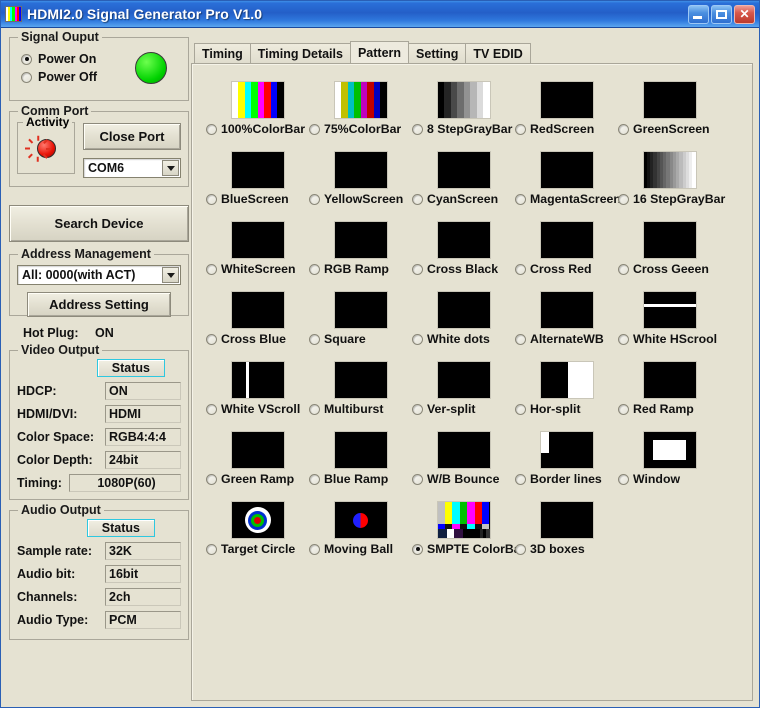 The image size is (760, 708). I want to click on close-port-button: Close Port, so click(132, 136).